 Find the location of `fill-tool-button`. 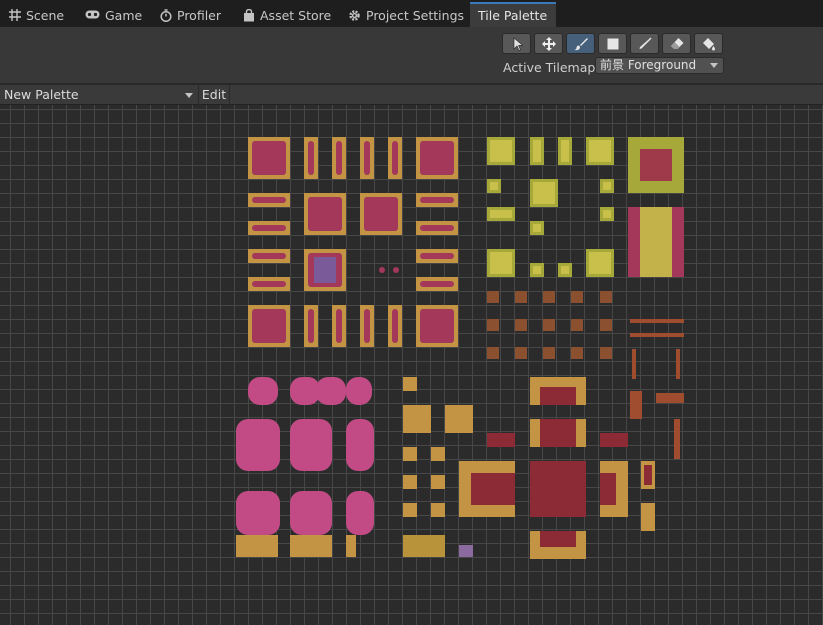

fill-tool-button is located at coordinates (708, 43).